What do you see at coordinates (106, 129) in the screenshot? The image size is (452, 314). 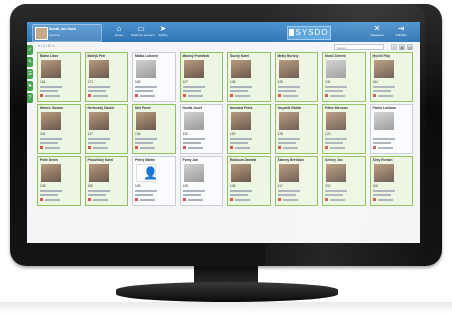 I see `contact-card: Nerlovský Daniel 127` at bounding box center [106, 129].